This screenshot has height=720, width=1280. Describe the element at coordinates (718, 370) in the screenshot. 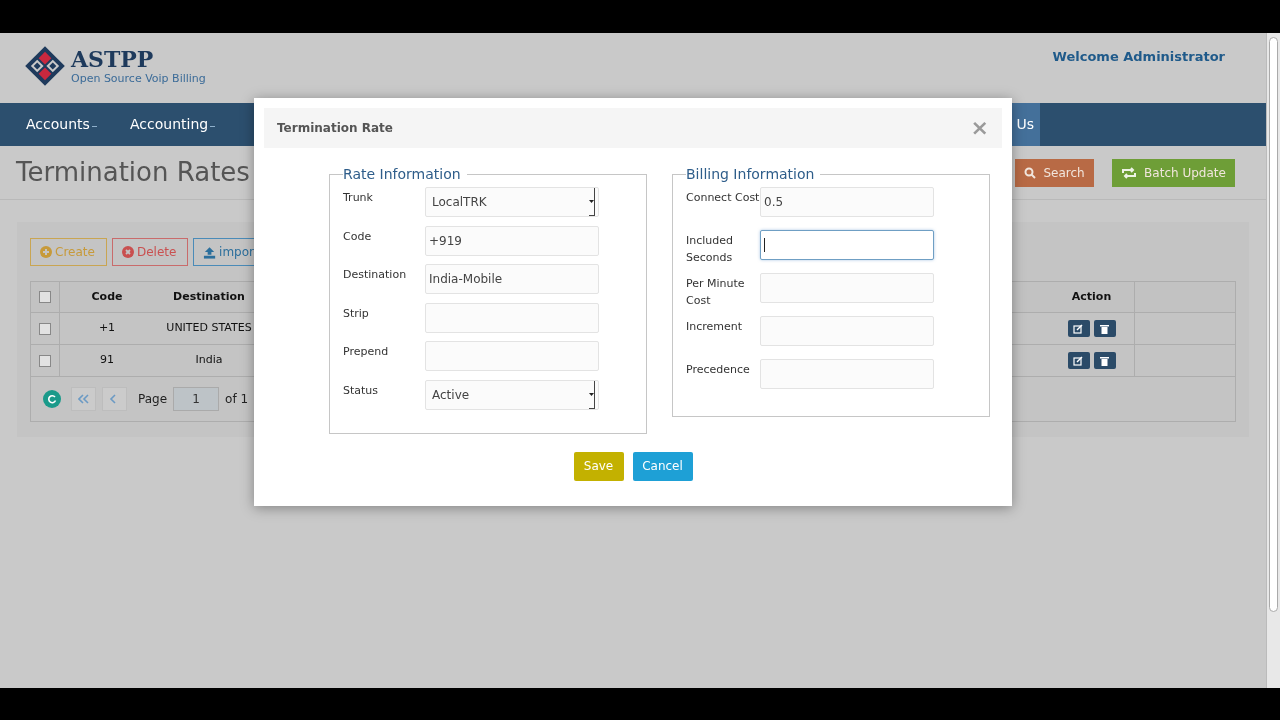

I see `field-label: Precedence` at that location.